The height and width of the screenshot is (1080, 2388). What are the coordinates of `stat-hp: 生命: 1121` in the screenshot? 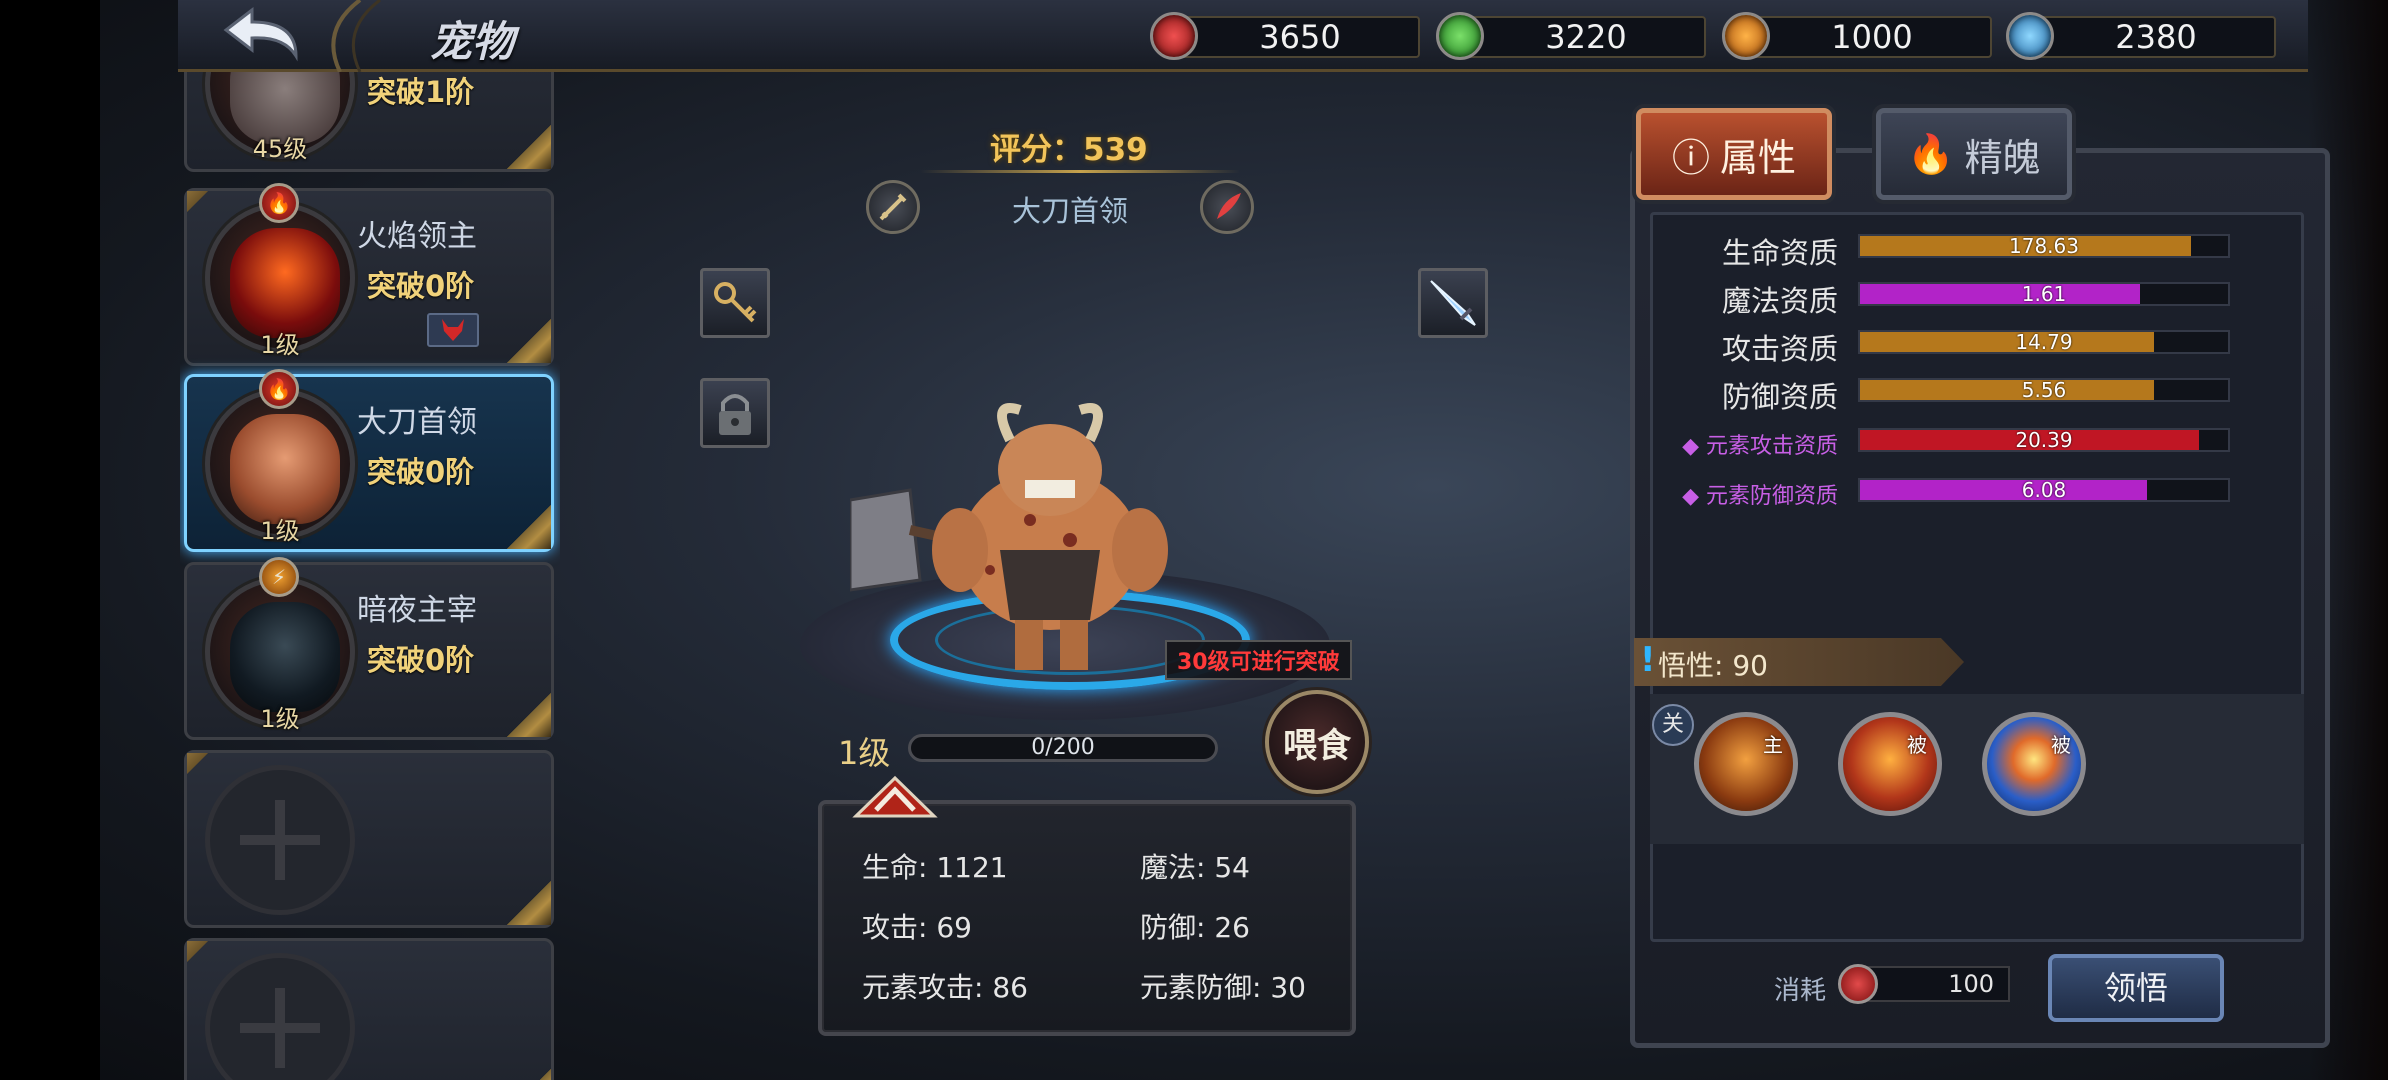 It's located at (935, 867).